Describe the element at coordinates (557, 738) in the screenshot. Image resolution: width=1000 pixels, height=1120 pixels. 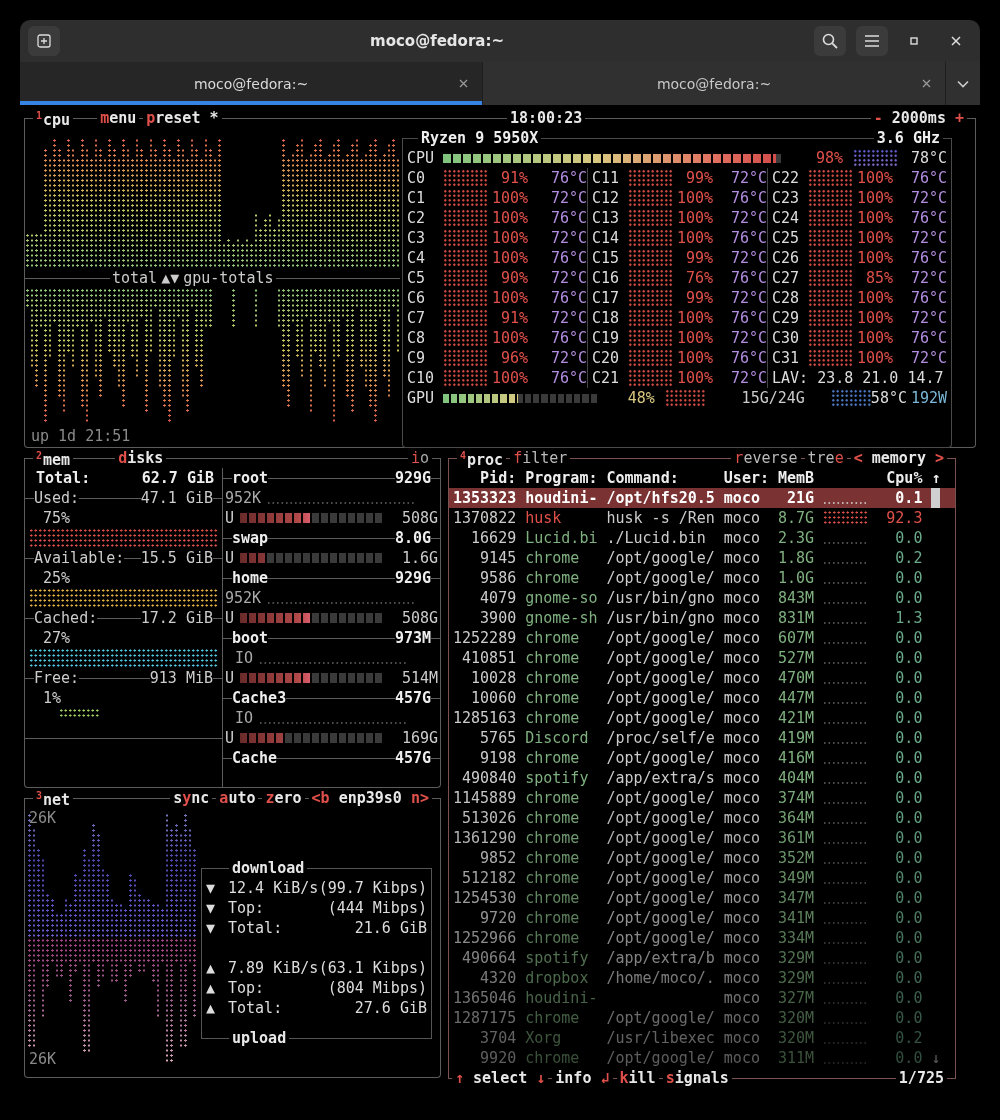
I see `process-program: Discord` at that location.